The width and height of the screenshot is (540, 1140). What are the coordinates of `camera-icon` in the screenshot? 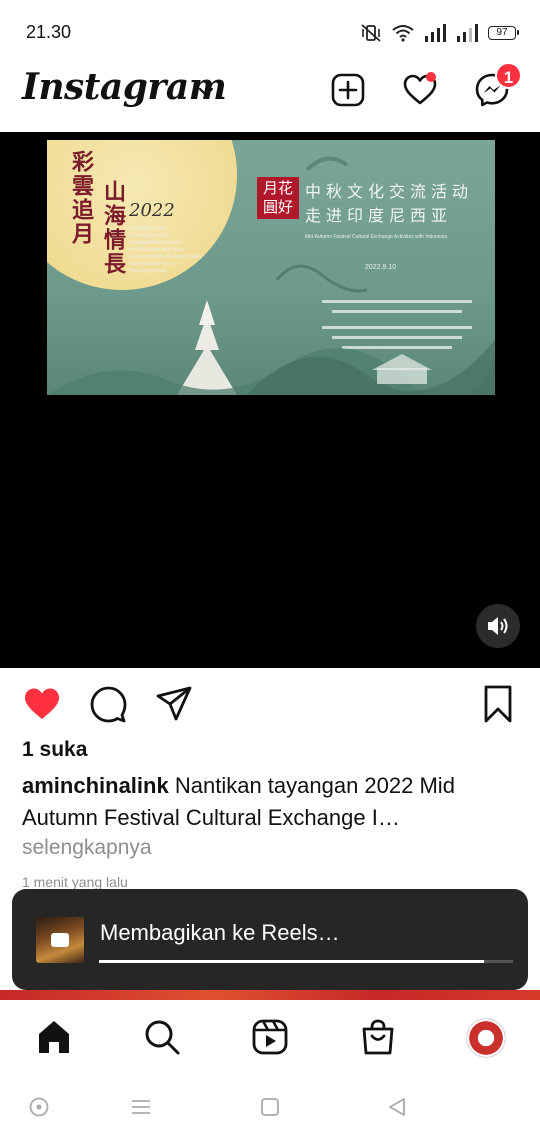 It's located at (60, 940).